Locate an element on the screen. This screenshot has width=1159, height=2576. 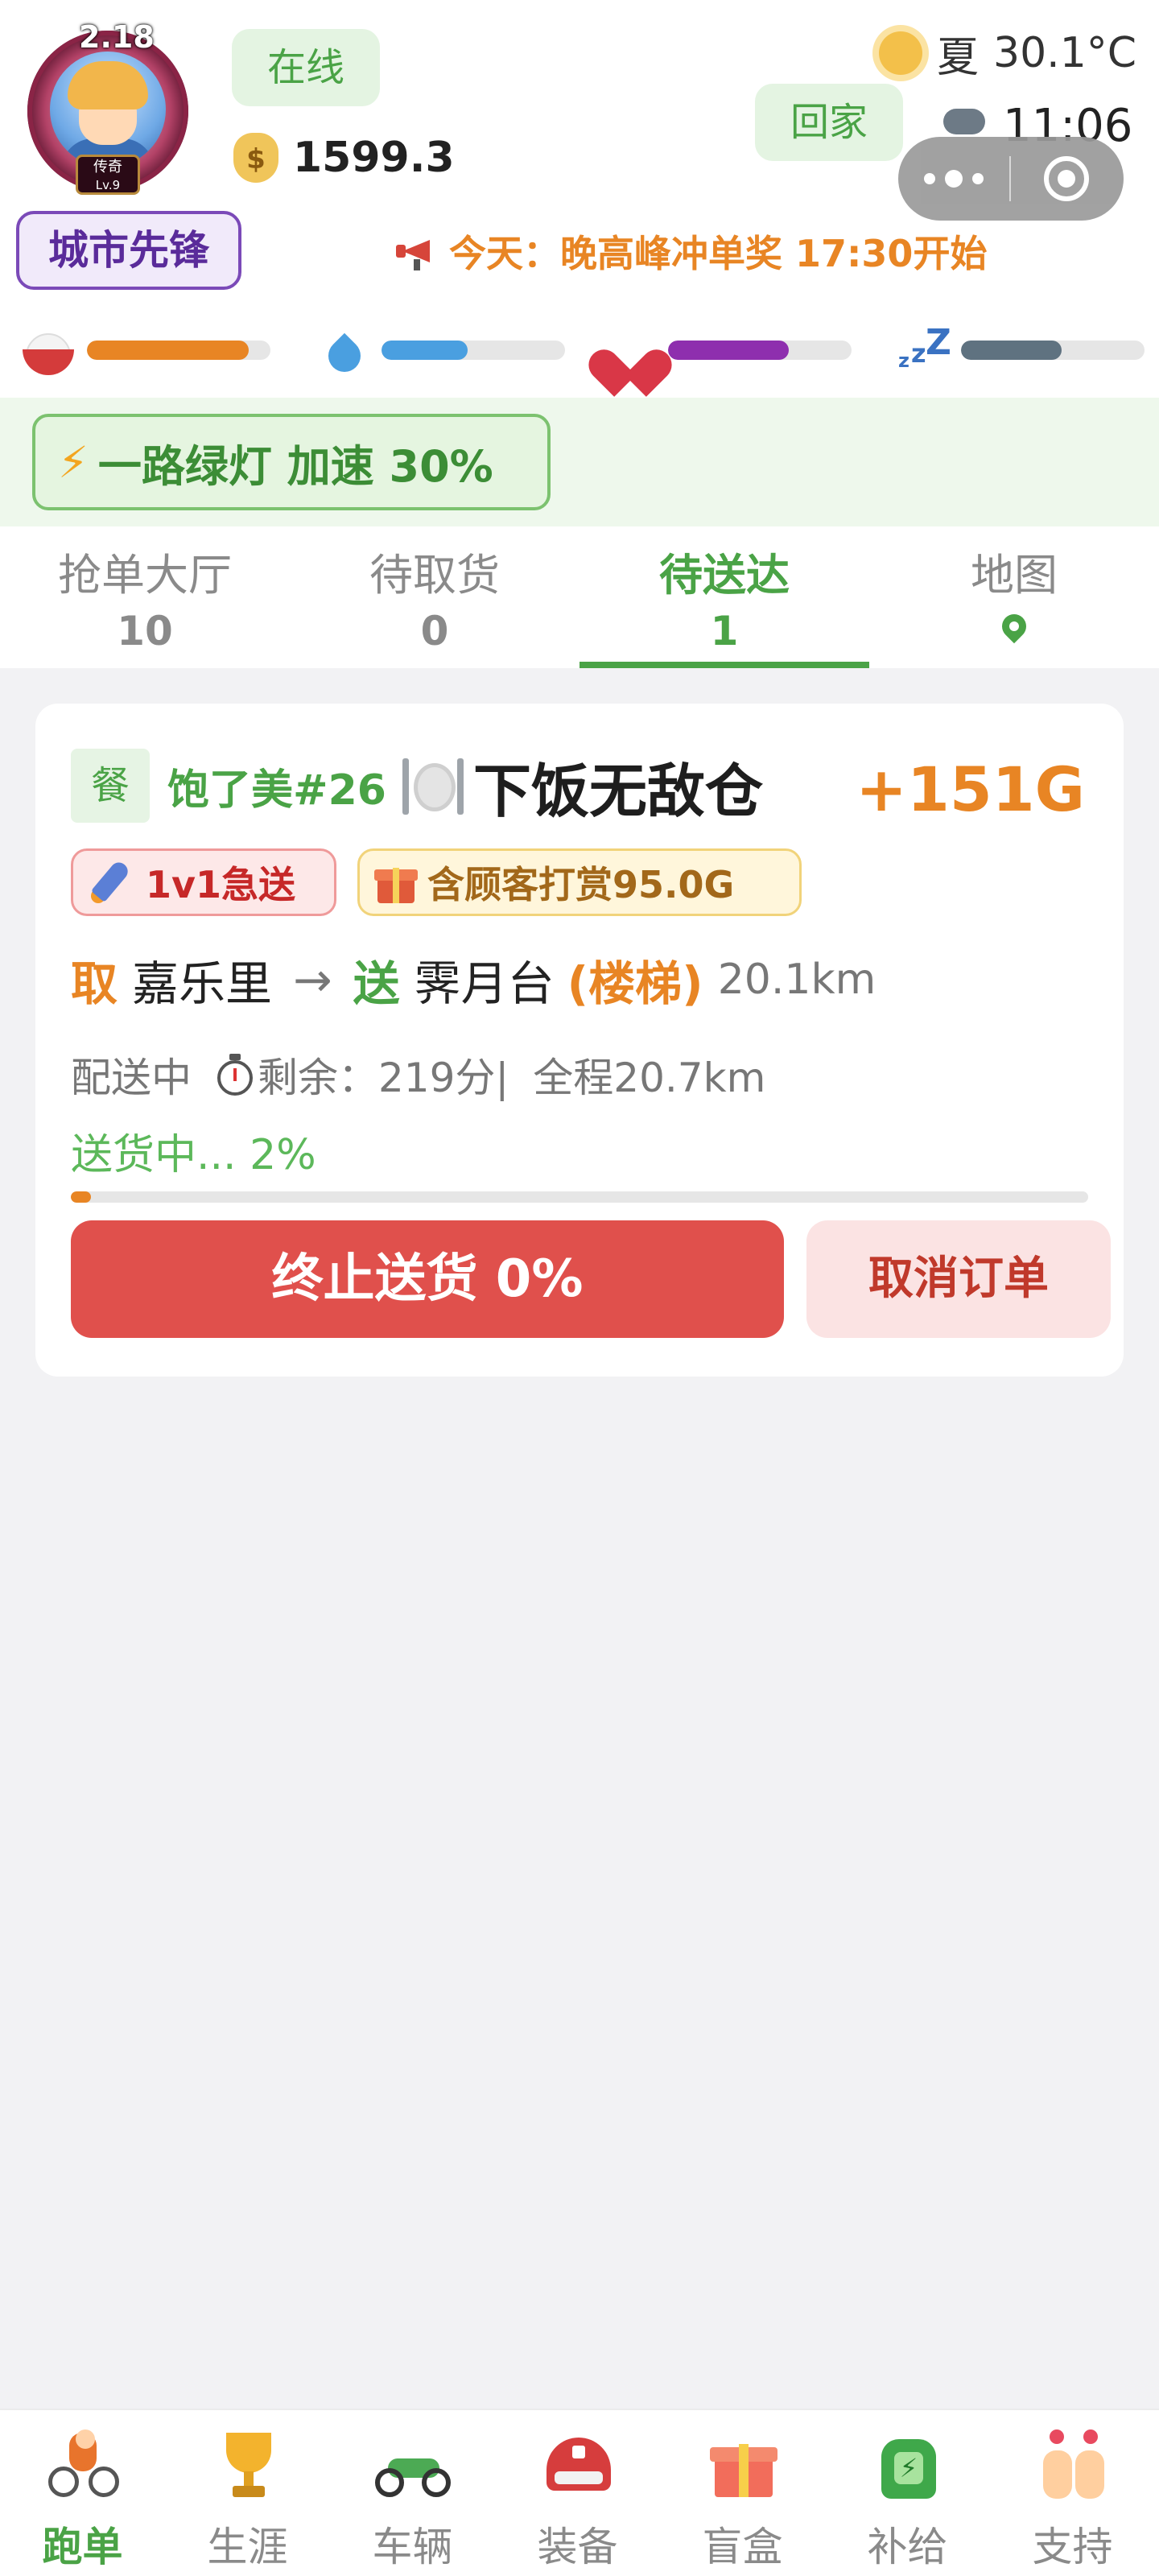
close-miniprogram-button is located at coordinates (1066, 179).